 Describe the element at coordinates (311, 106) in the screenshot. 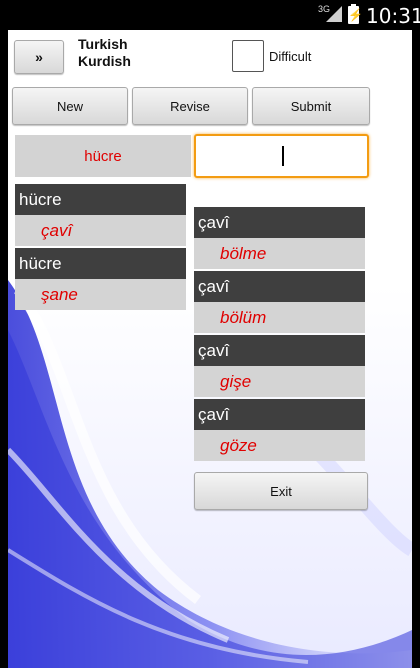

I see `submit-button: Submit` at that location.